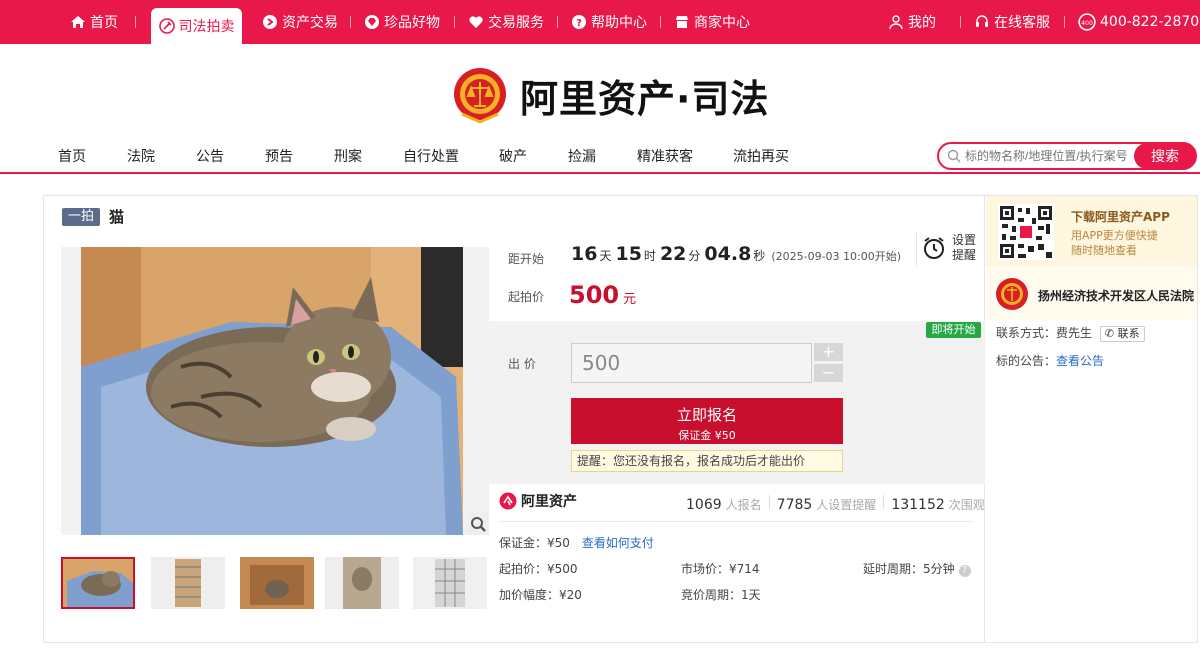 This screenshot has height=664, width=1200. What do you see at coordinates (310, 23) in the screenshot?
I see `topnav-asset-trade-label: 资产交易` at bounding box center [310, 23].